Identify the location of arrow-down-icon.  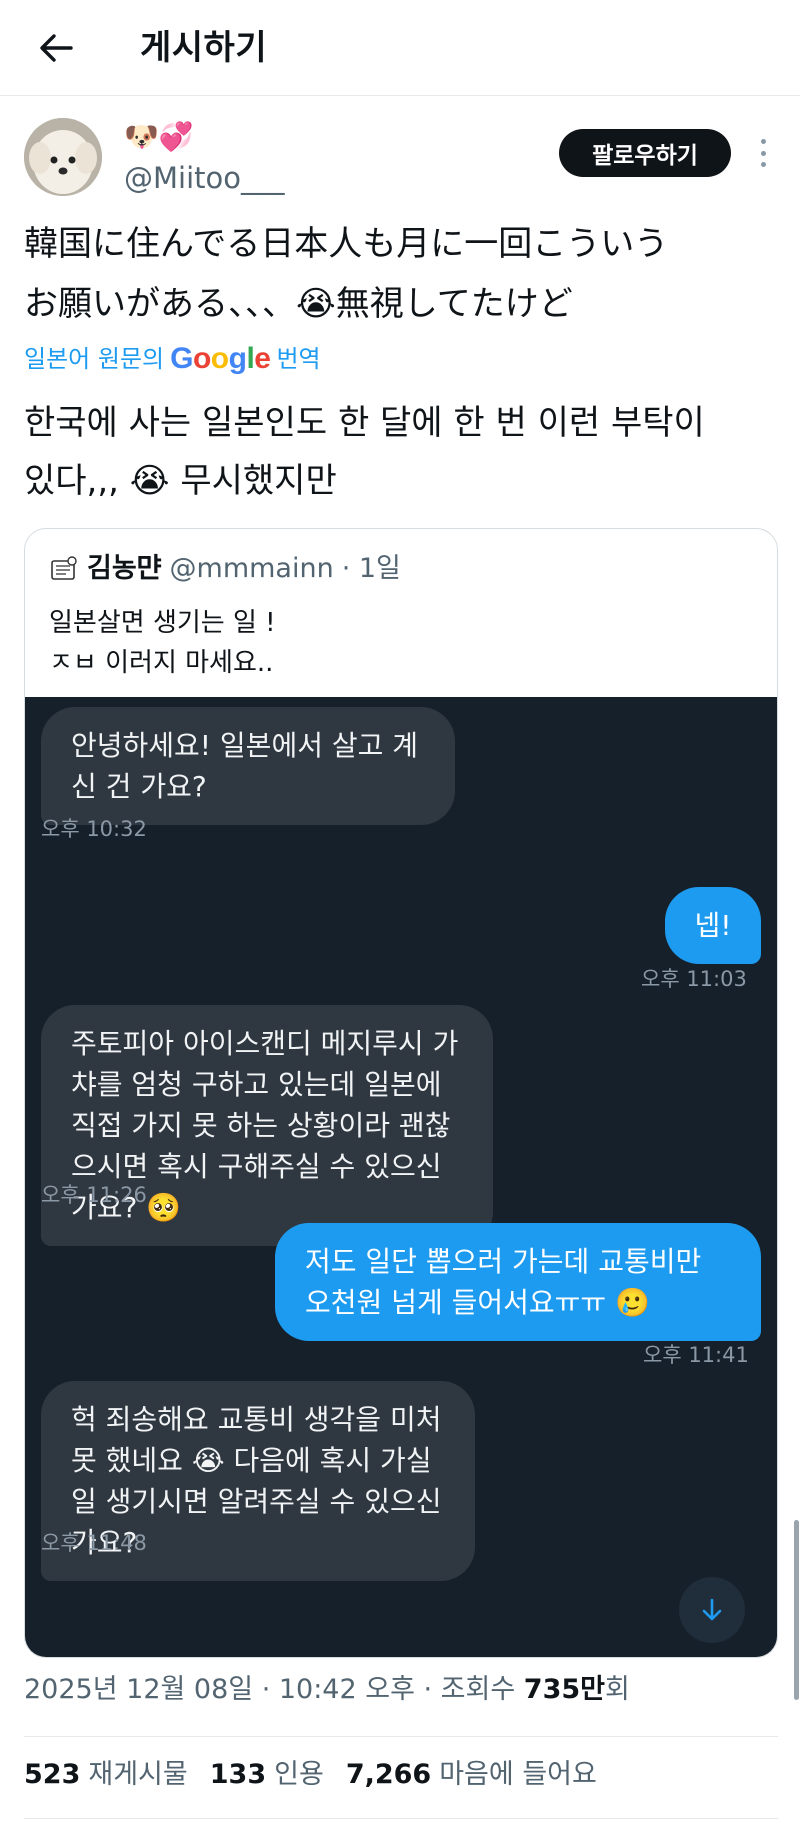
(712, 1609).